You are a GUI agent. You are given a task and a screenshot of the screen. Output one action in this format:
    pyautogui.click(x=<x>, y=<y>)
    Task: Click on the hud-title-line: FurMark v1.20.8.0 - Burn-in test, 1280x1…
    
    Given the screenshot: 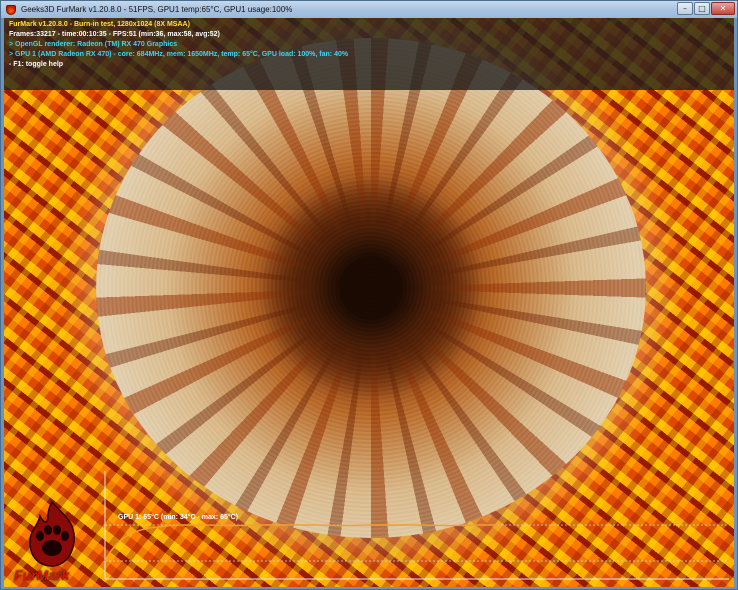 What is the action you would take?
    pyautogui.click(x=99, y=24)
    